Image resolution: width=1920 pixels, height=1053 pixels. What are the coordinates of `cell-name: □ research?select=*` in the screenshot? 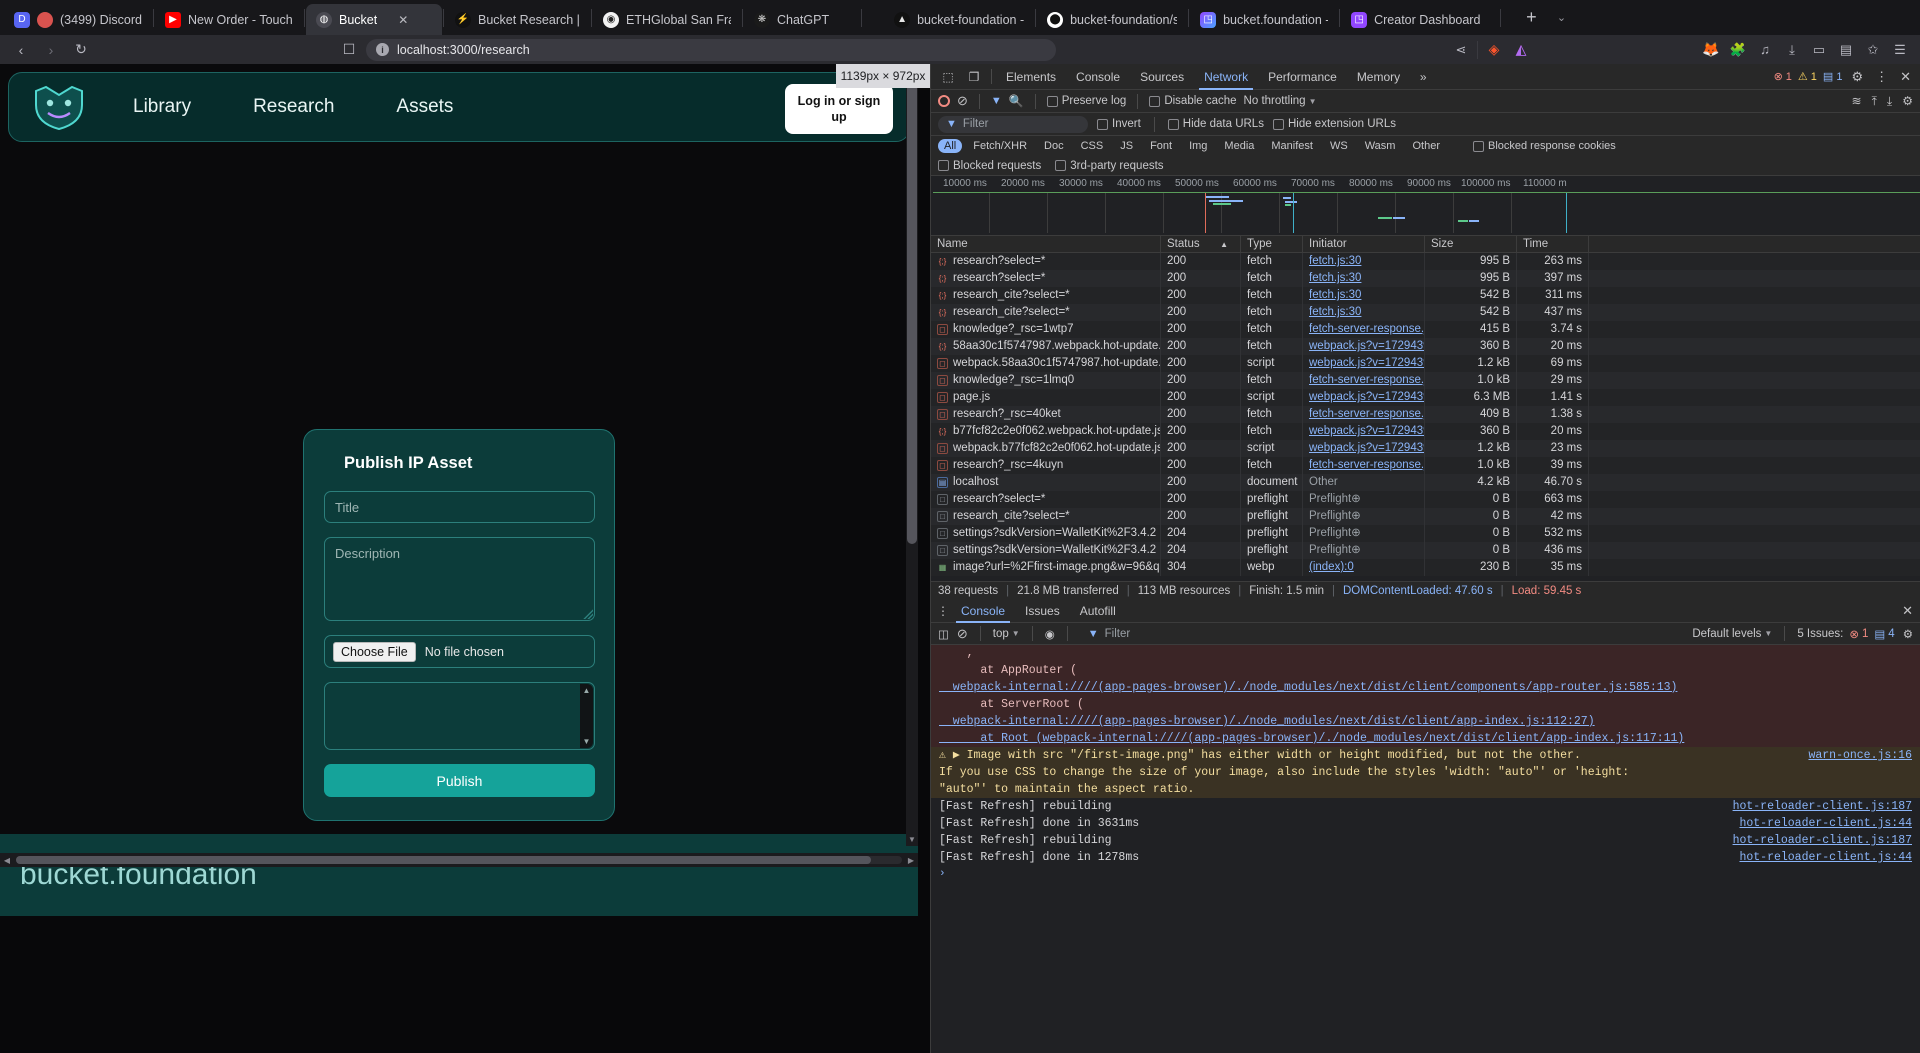 It's located at (1046, 499).